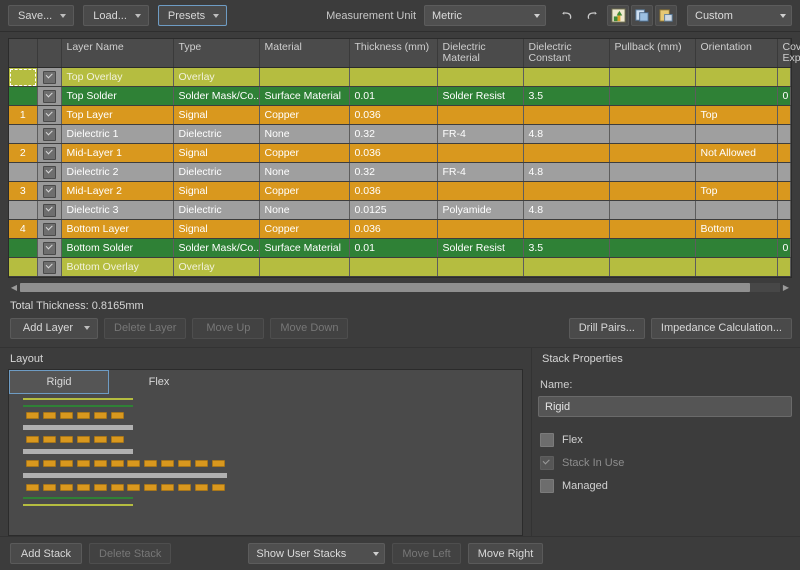  I want to click on col-header-pullback: Pullback (mm), so click(652, 53).